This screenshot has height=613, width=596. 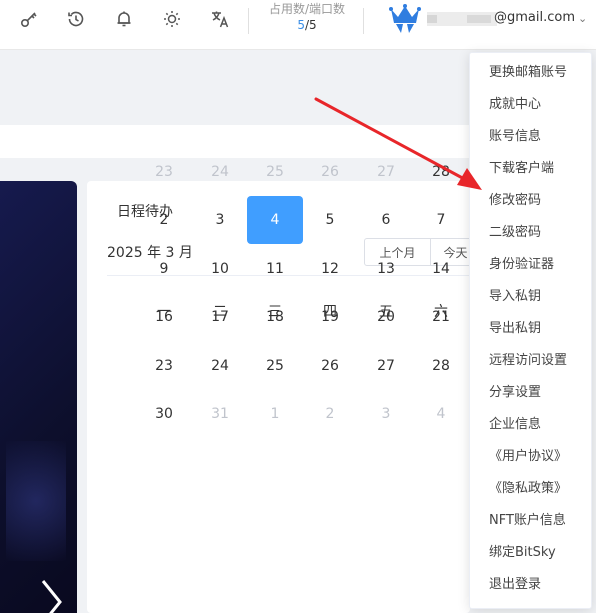 What do you see at coordinates (307, 9) in the screenshot?
I see `usage-label: 占用数/端口数` at bounding box center [307, 9].